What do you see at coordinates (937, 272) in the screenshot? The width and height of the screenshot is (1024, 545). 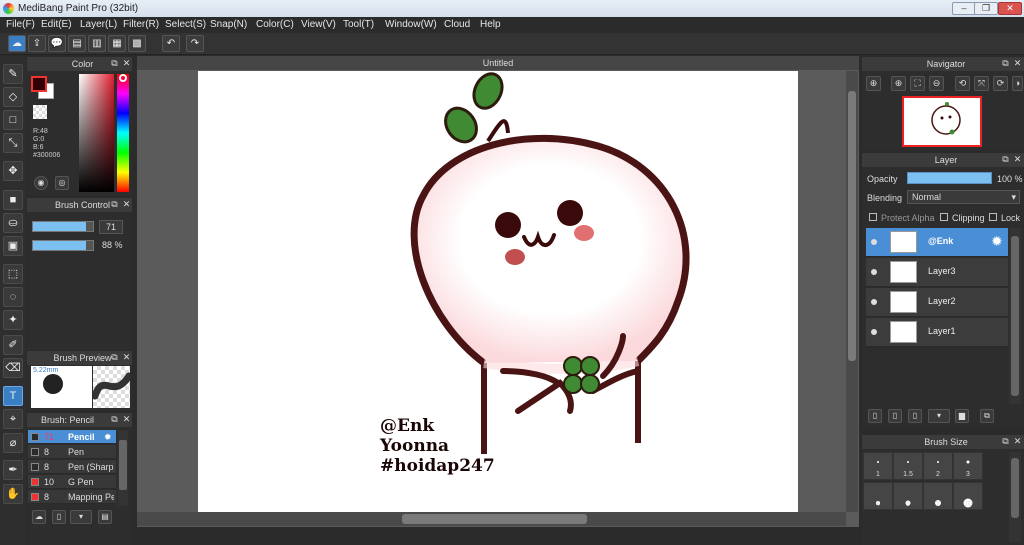 I see `layer-row: Layer3` at bounding box center [937, 272].